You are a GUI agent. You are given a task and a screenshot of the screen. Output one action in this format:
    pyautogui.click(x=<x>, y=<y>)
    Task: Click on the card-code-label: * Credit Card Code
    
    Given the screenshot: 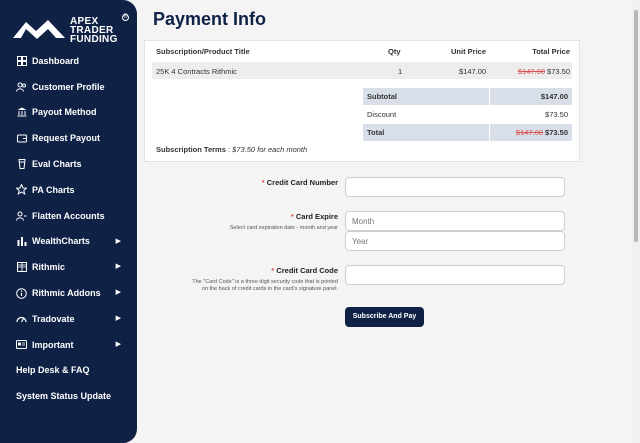 What is the action you would take?
    pyautogui.click(x=304, y=270)
    